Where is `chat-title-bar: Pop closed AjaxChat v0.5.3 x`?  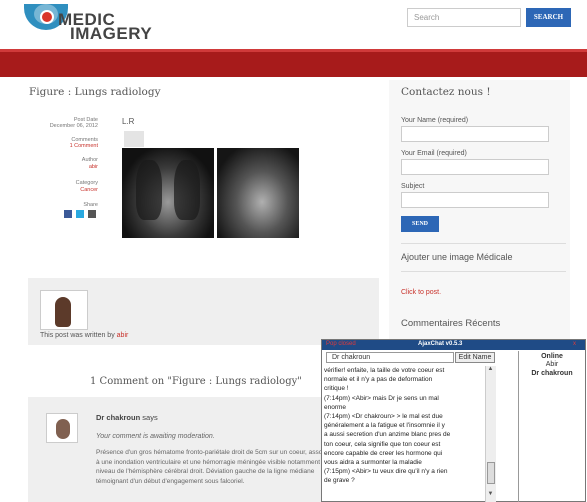
chat-title-bar: Pop closed AjaxChat v0.5.3 x is located at coordinates (453, 345).